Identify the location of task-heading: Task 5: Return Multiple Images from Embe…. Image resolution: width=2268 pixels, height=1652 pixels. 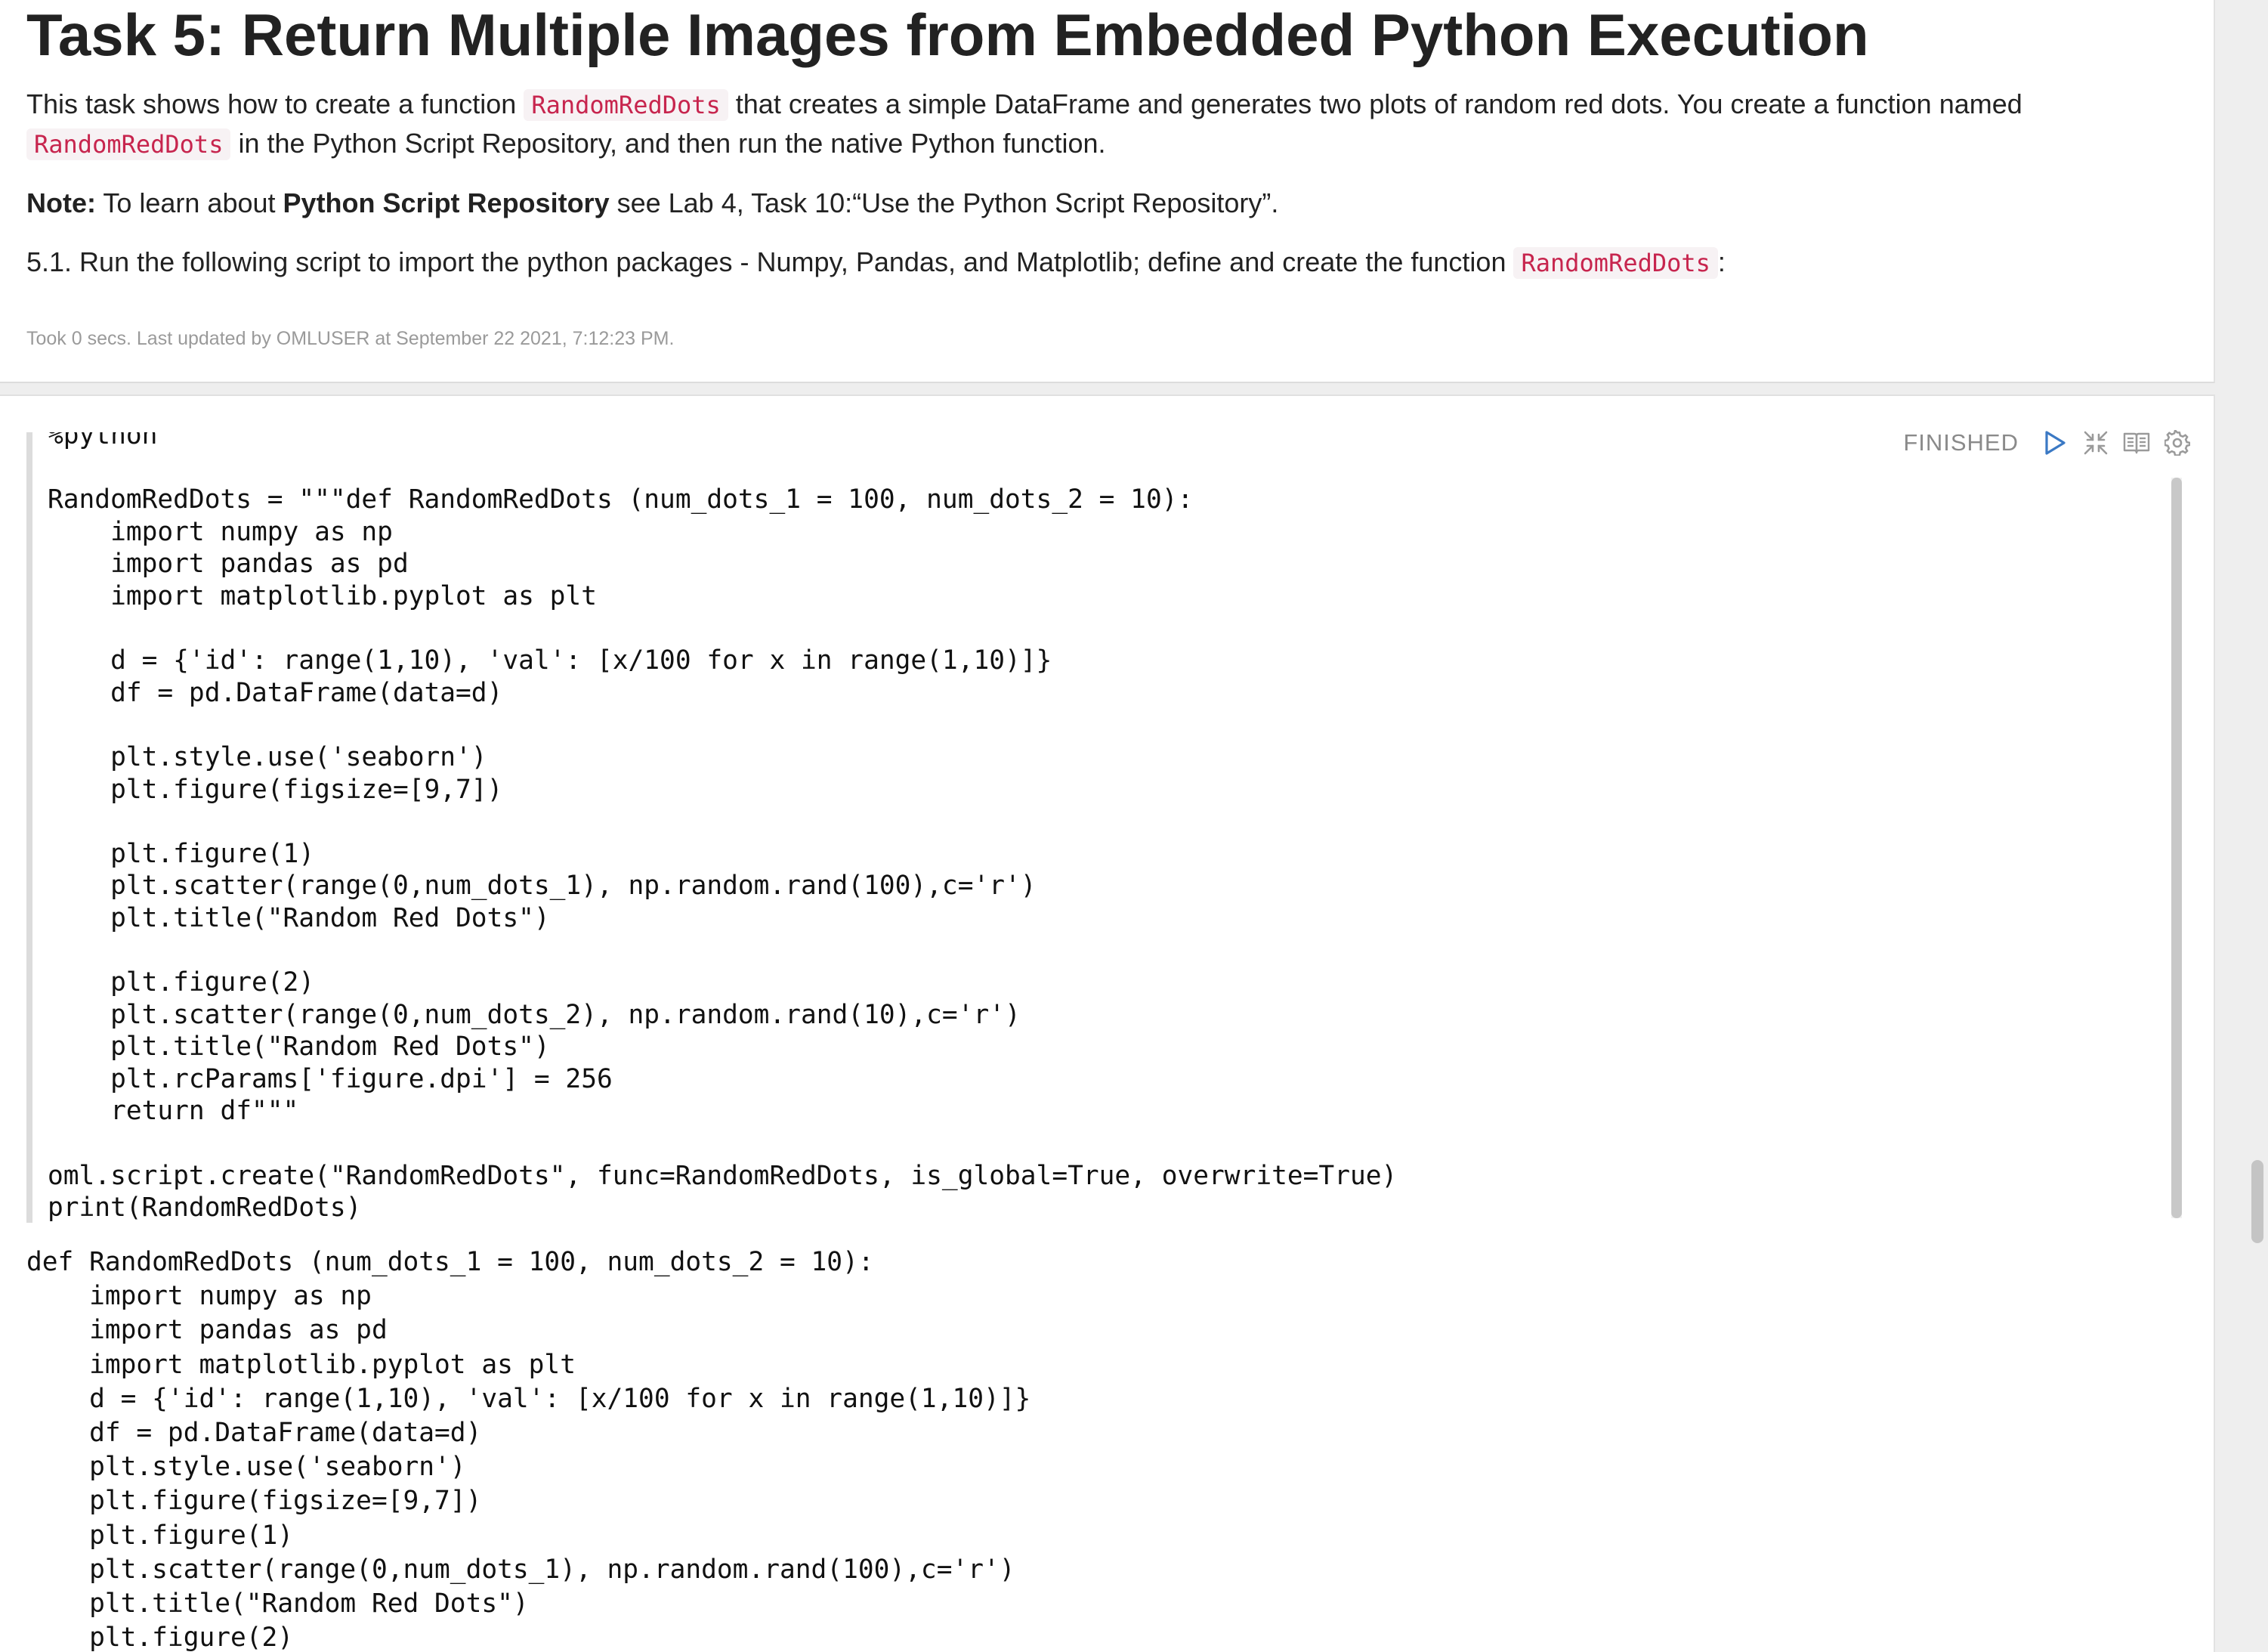
(947, 35).